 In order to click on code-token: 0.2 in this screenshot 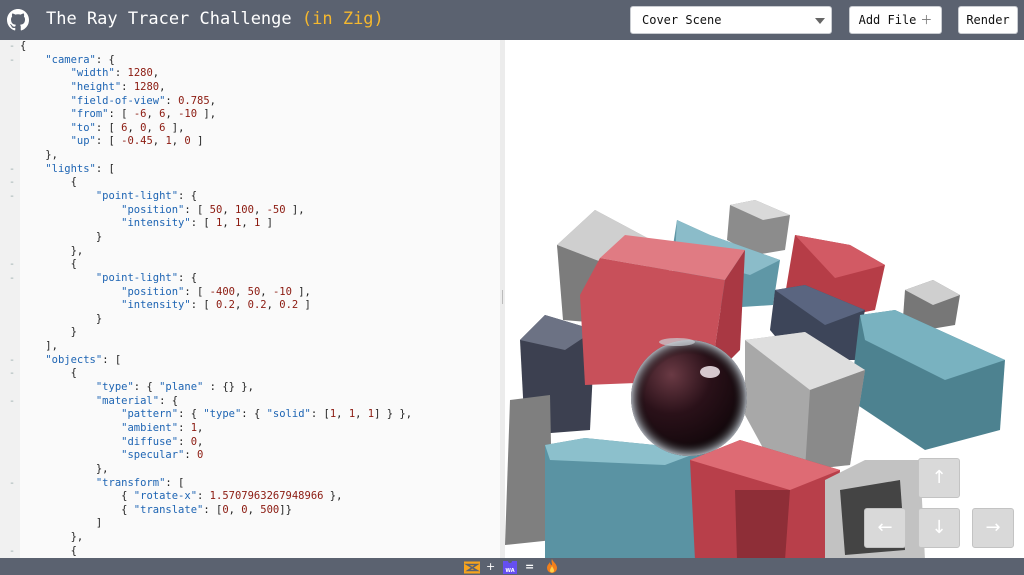, I will do `click(289, 305)`.